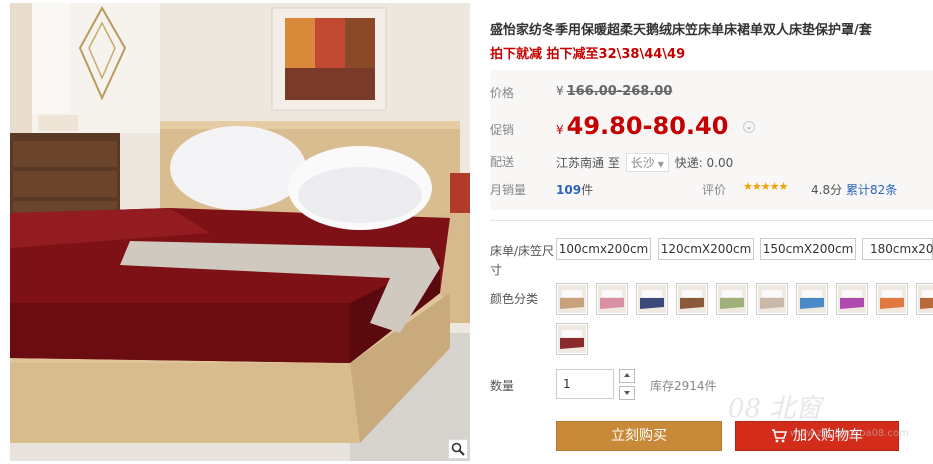 The width and height of the screenshot is (933, 464). I want to click on promo-price: ¥49.80-80.40, so click(642, 126).